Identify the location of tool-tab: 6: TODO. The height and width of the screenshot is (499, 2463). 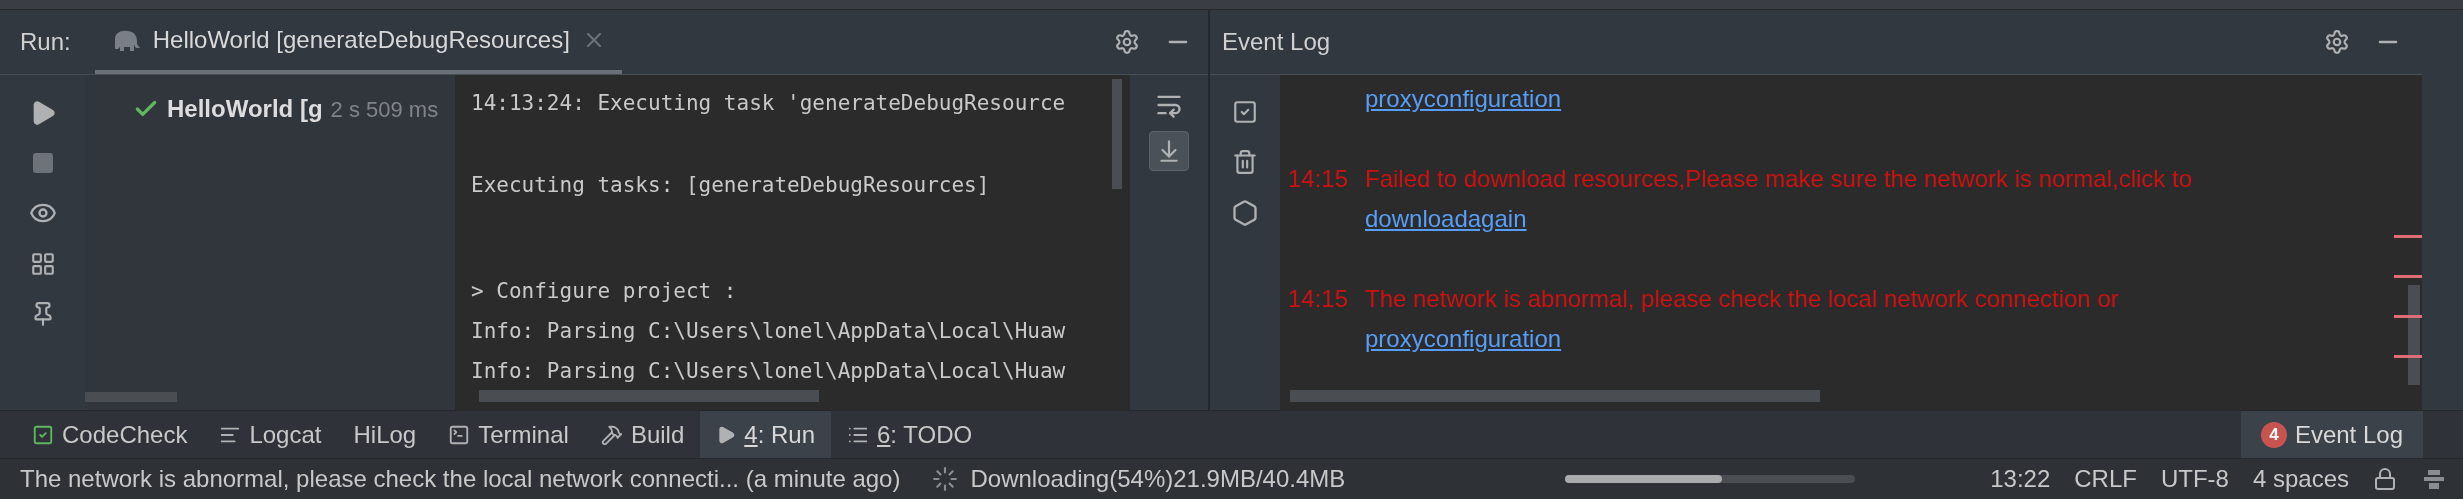
(910, 434).